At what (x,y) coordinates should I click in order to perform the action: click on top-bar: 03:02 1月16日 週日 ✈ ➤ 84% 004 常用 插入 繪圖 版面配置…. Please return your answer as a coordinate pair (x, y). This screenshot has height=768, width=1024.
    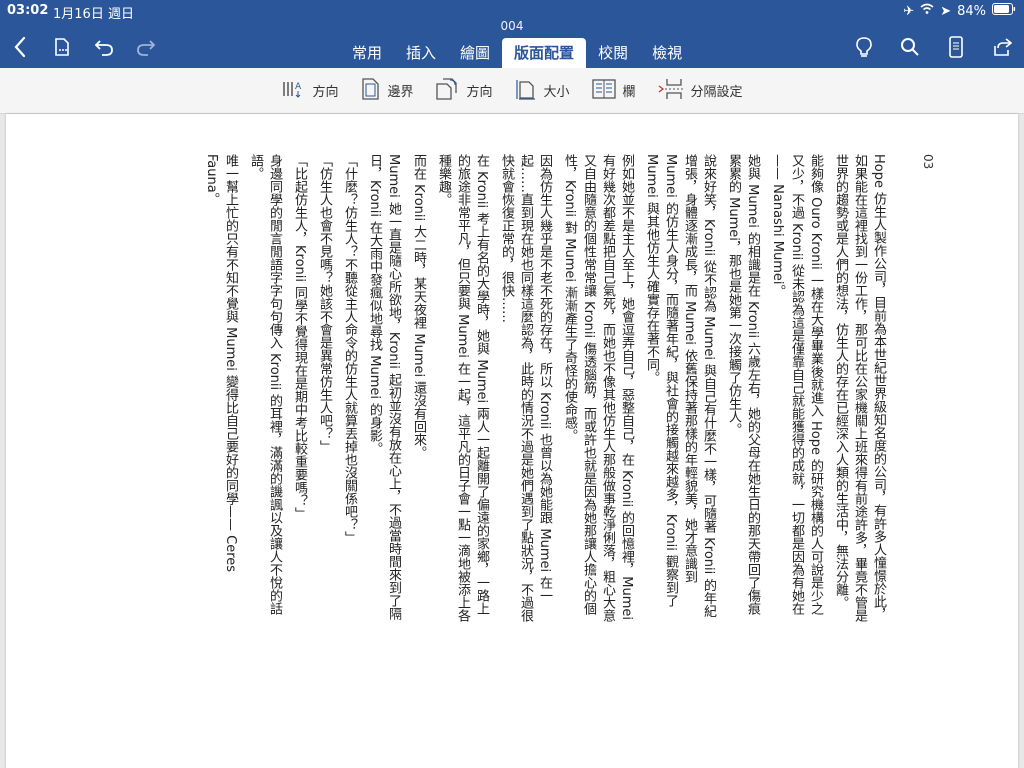
    Looking at the image, I should click on (512, 34).